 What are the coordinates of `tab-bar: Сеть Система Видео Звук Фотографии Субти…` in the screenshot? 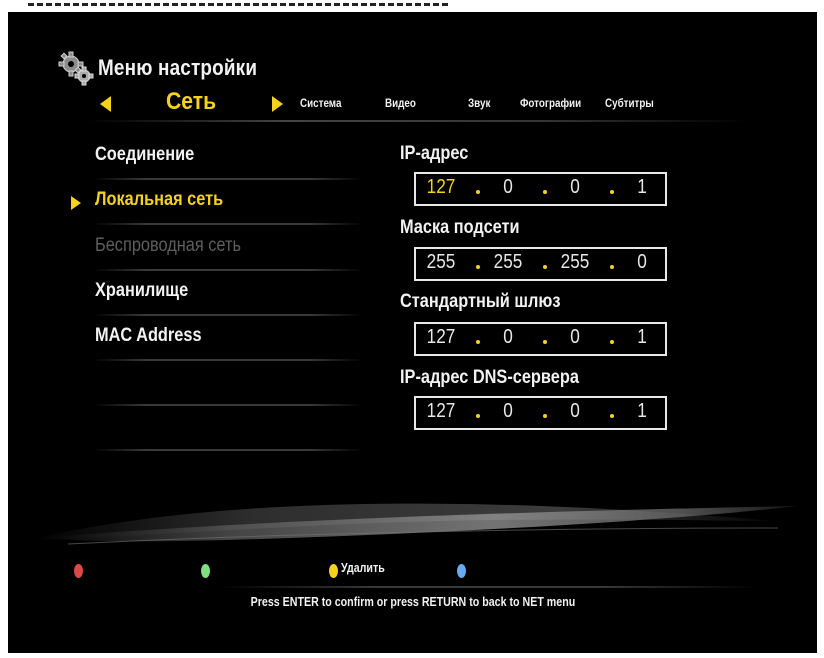 It's located at (450, 102).